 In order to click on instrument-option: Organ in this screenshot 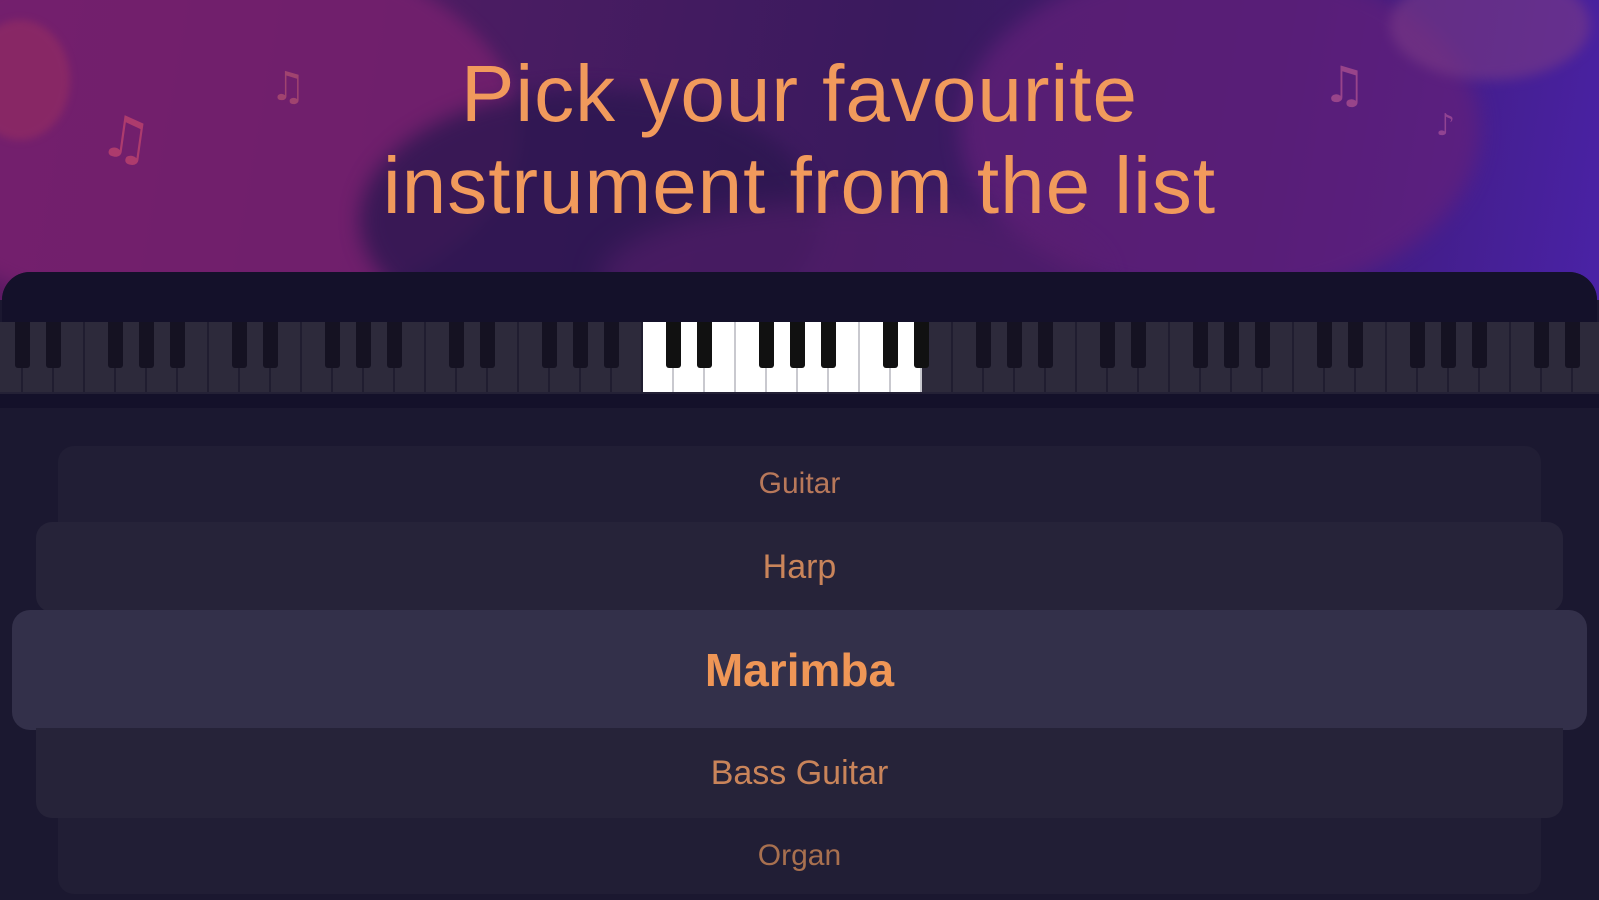, I will do `click(799, 856)`.